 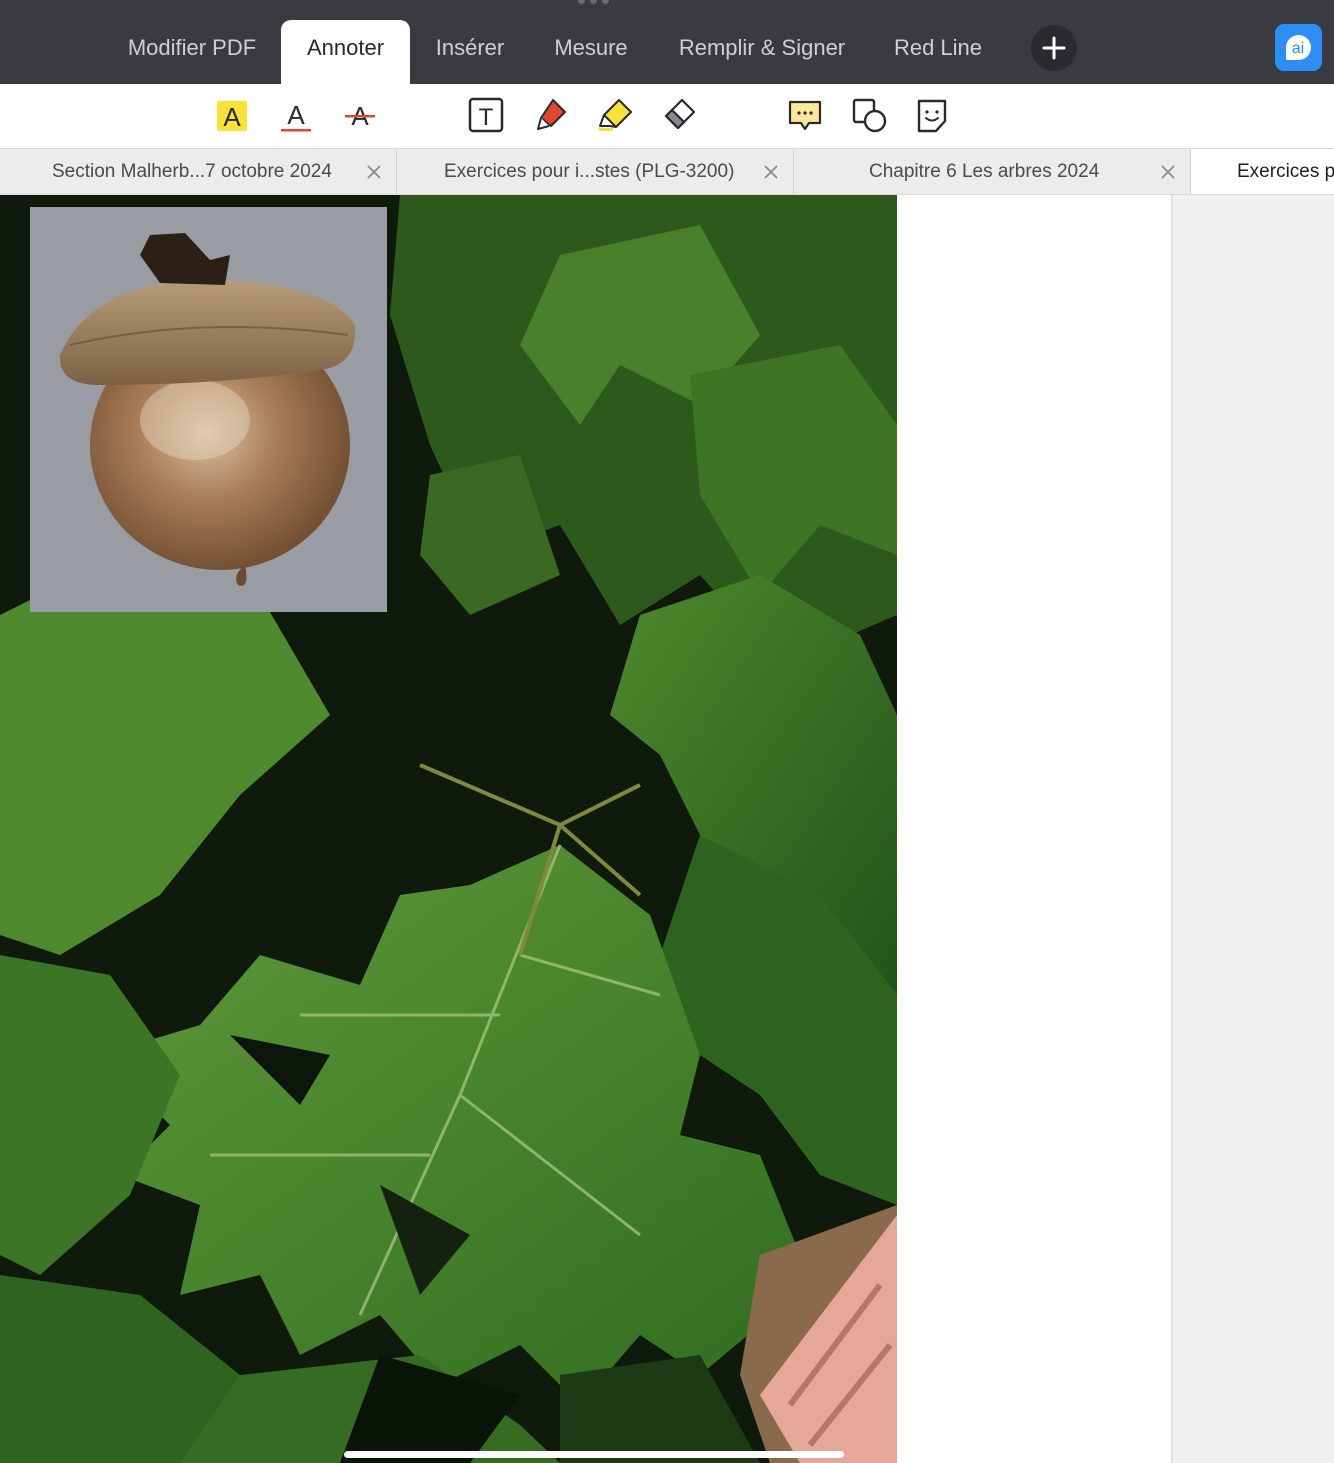 I want to click on annotation-toolbar: A A A T, so click(x=667, y=116).